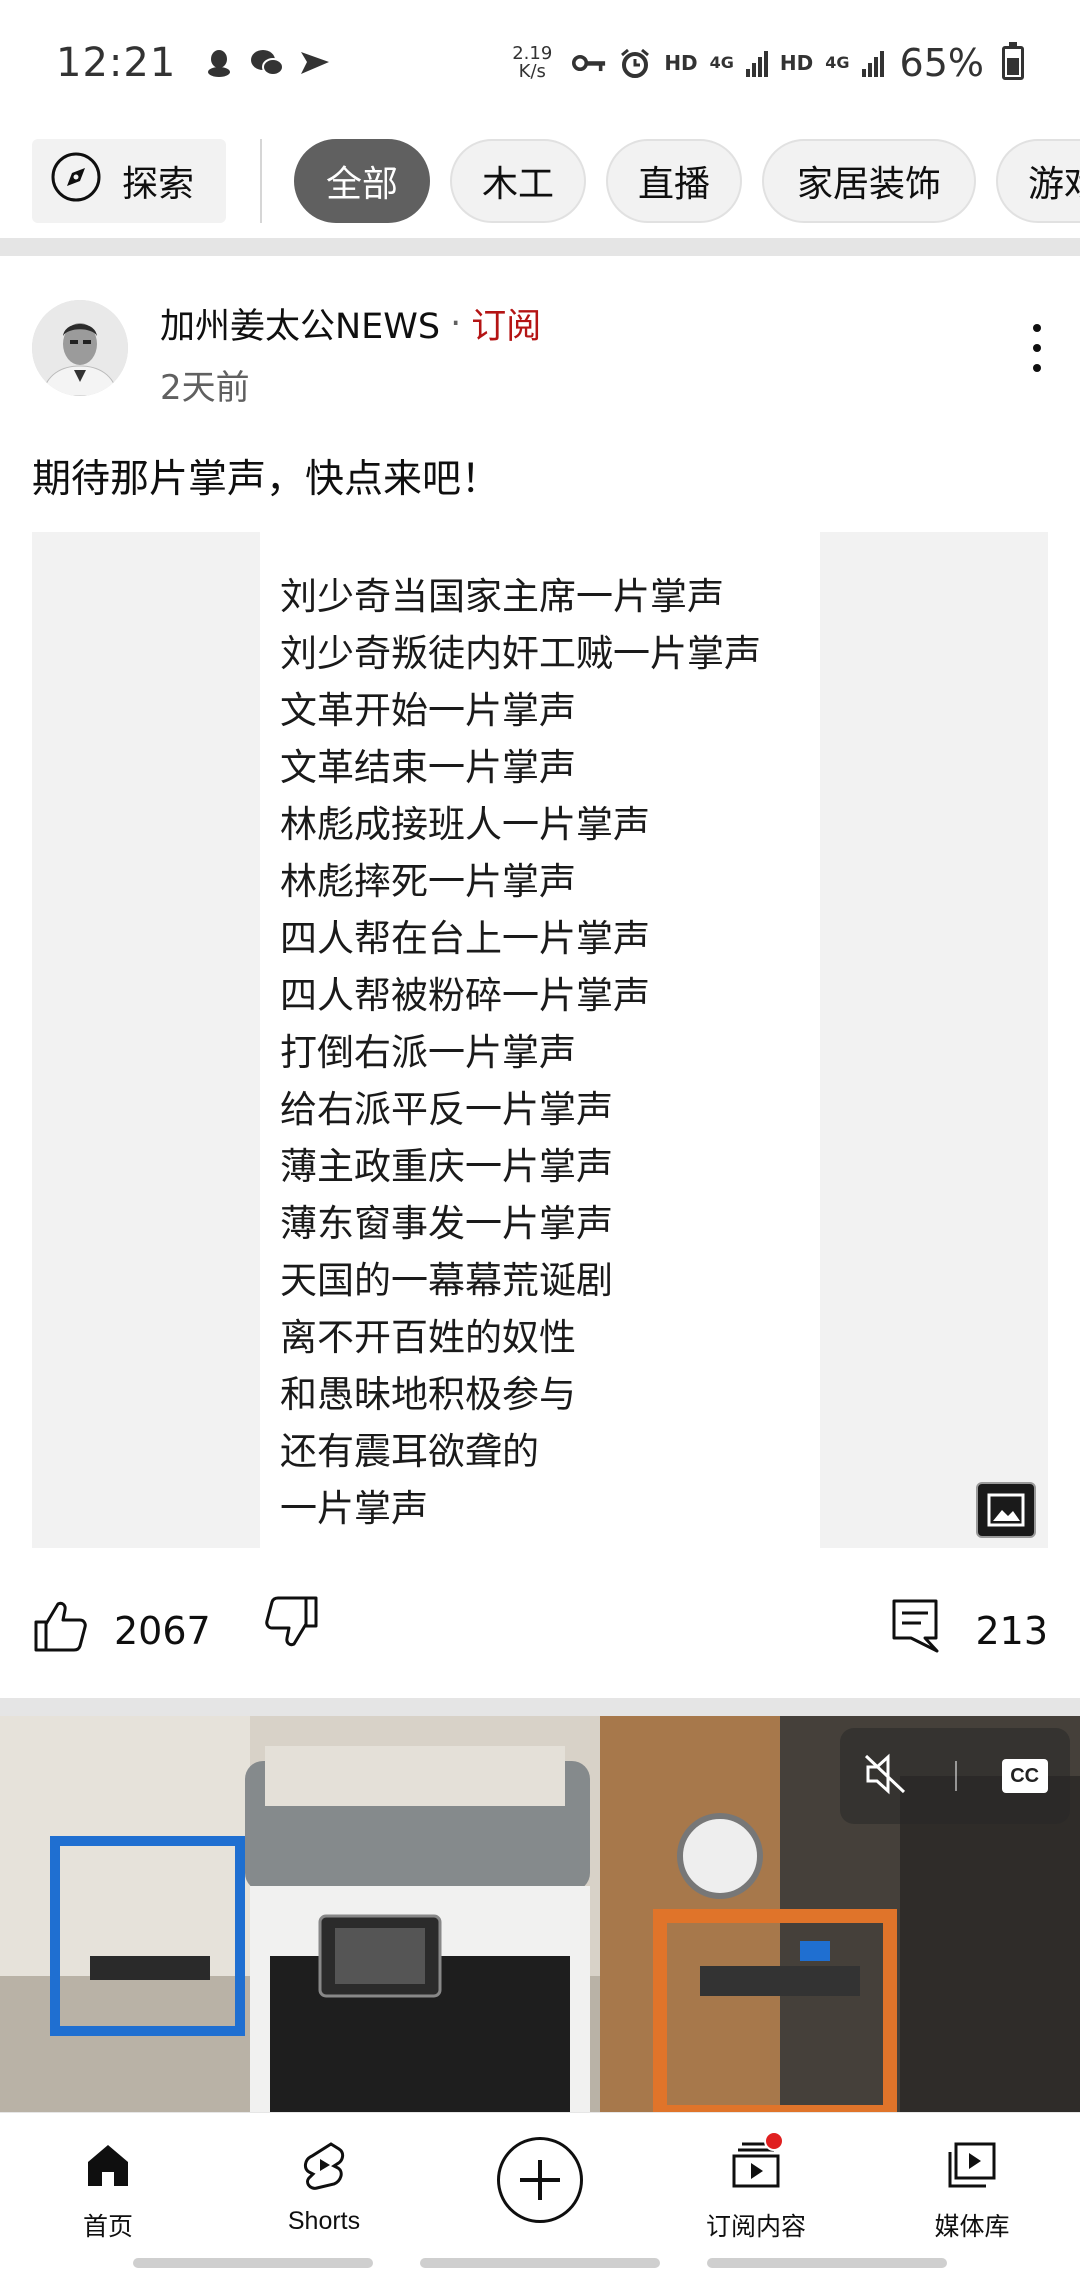 This screenshot has height=2280, width=1080. I want to click on channel-avatar, so click(80, 348).